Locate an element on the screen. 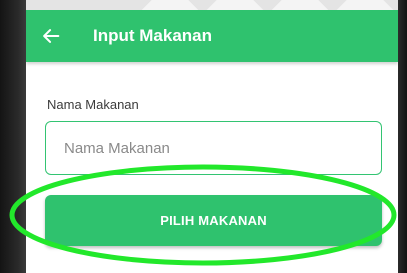 The width and height of the screenshot is (407, 273). device-bezel-left is located at coordinates (13, 136).